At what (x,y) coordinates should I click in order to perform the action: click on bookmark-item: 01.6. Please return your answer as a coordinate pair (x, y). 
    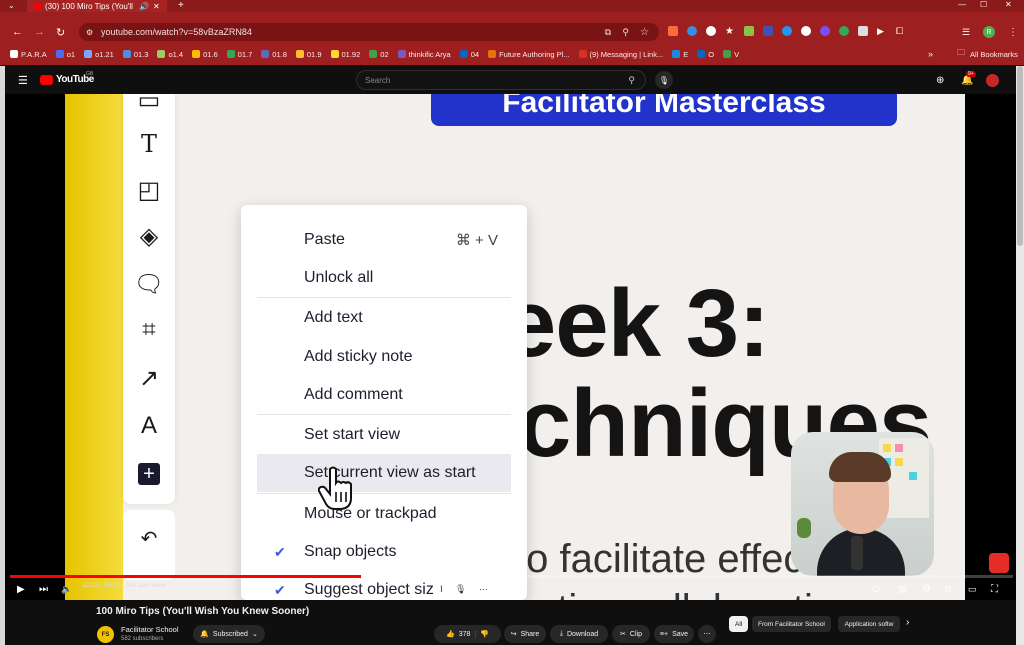
    Looking at the image, I should click on (205, 54).